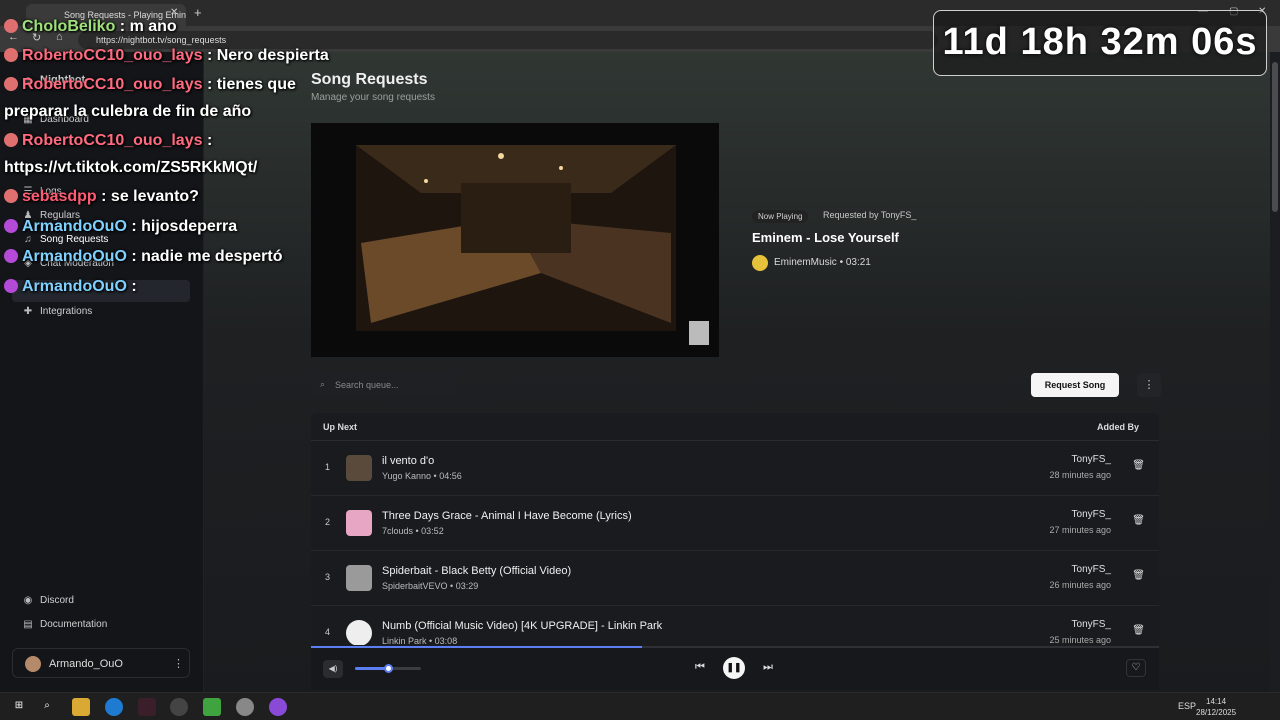 This screenshot has height=720, width=1280. Describe the element at coordinates (1080, 585) in the screenshot. I see `added-time: 26 minutes ago` at that location.